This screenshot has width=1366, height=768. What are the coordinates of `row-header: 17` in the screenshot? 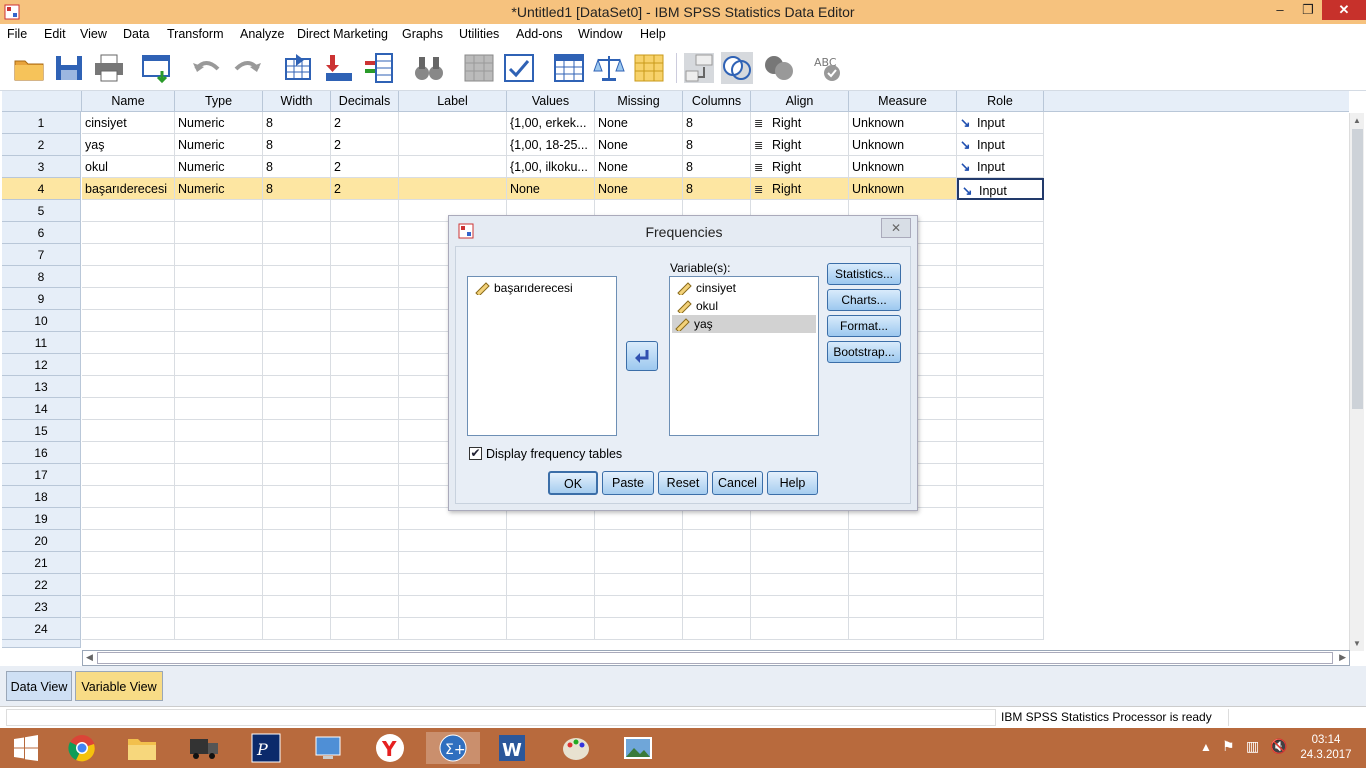 It's located at (41, 475).